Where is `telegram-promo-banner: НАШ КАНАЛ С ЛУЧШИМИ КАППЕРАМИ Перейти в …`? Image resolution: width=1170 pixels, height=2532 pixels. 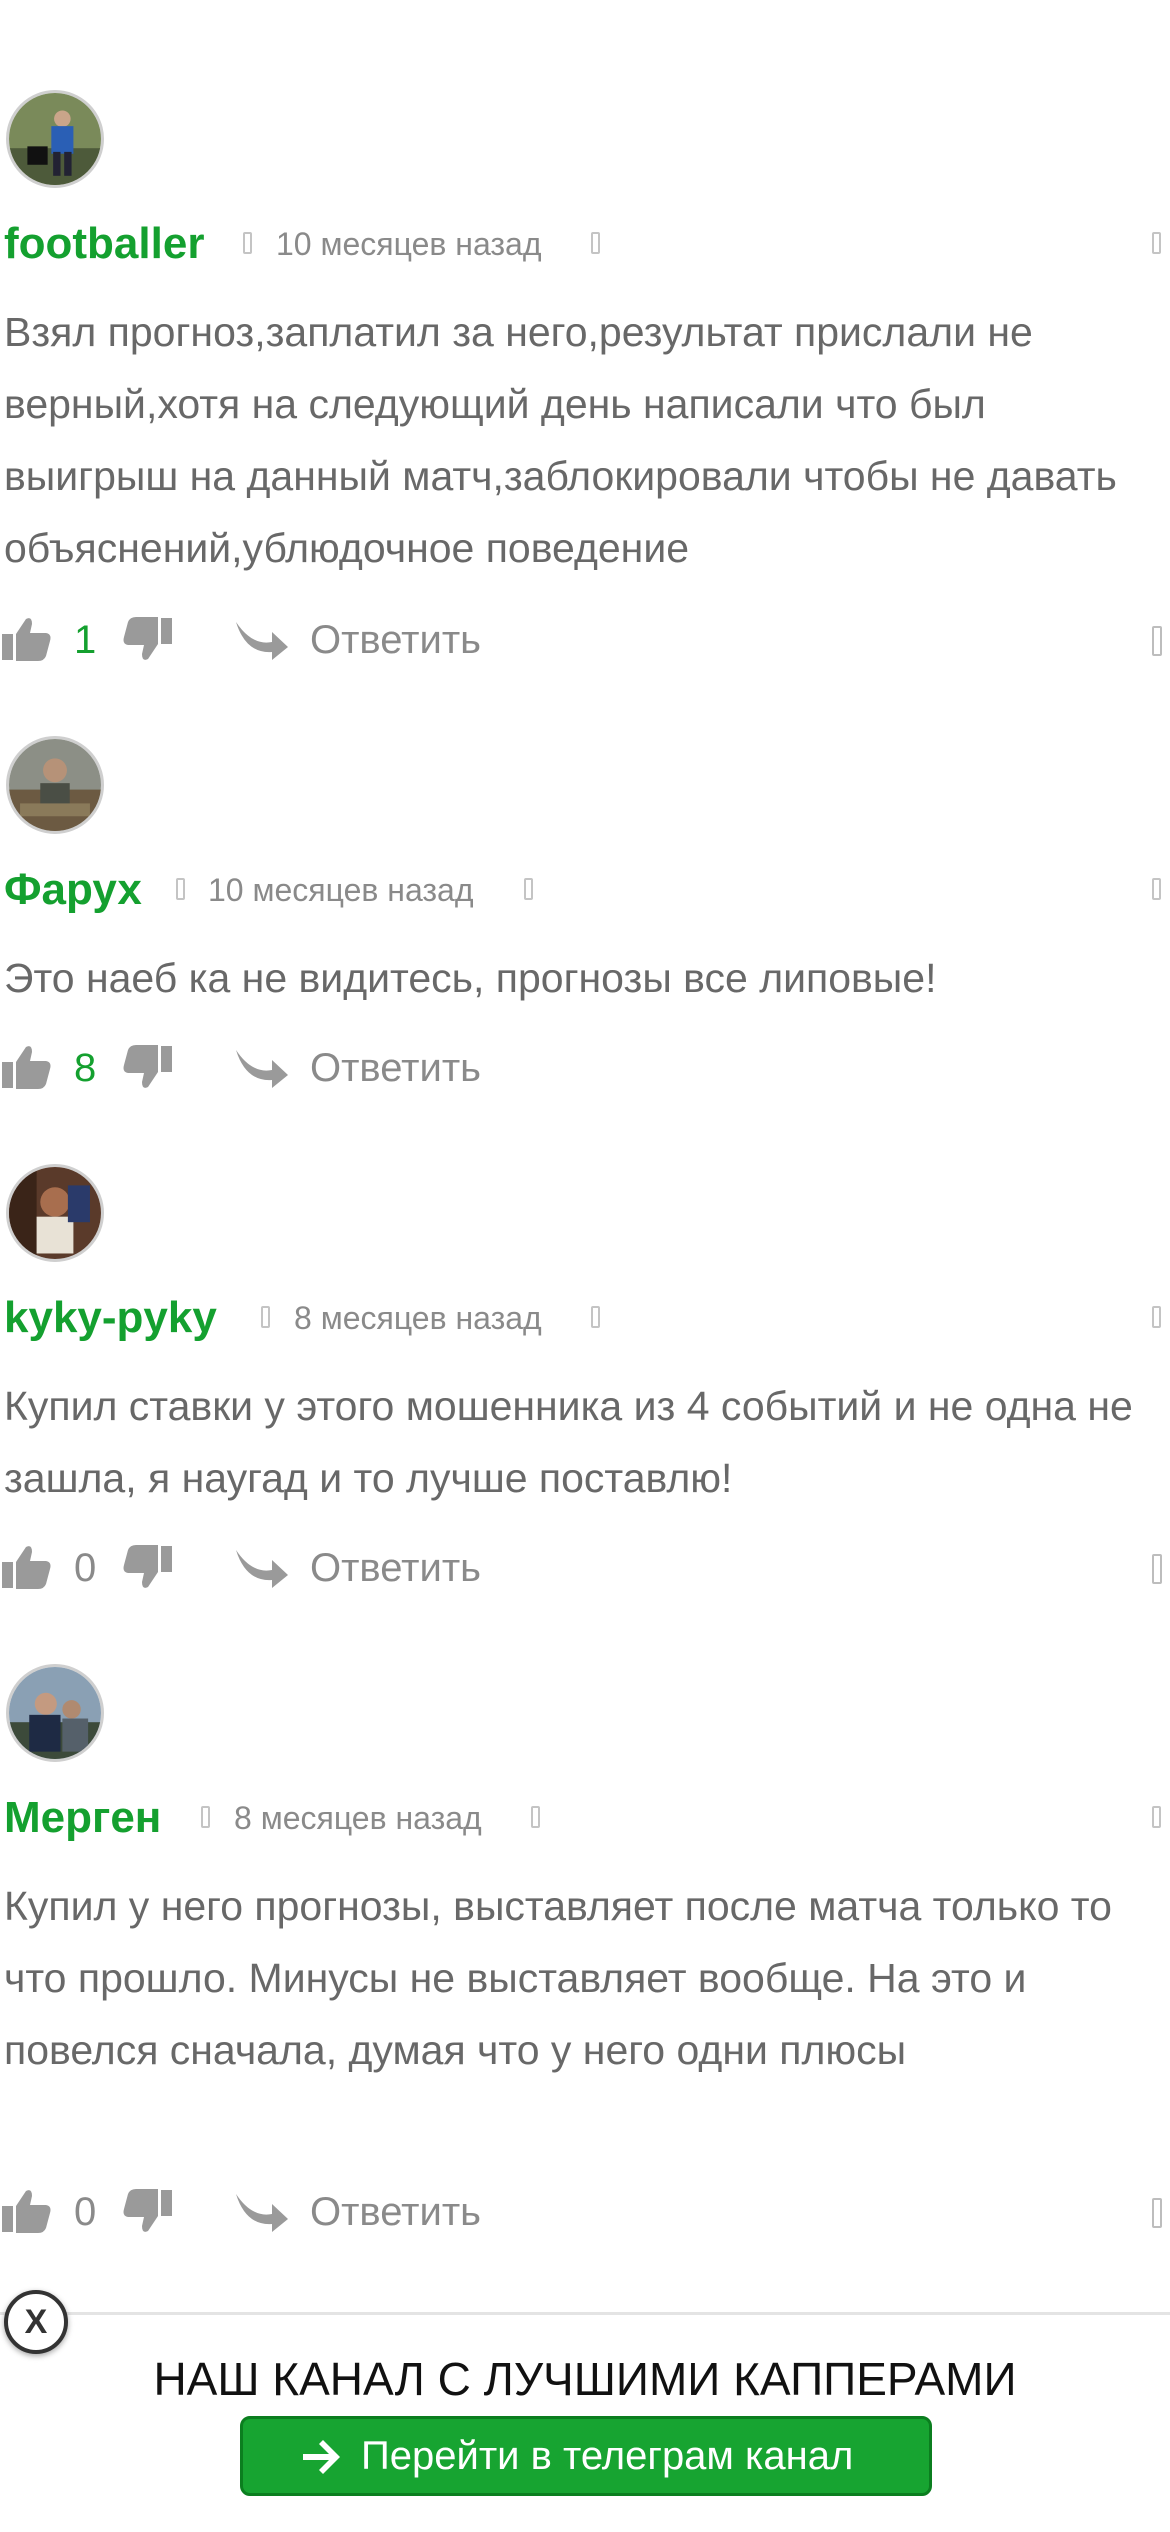
telegram-promo-banner: НАШ КАНАЛ С ЛУЧШИМИ КАППЕРАМИ Перейти в … is located at coordinates (585, 2422).